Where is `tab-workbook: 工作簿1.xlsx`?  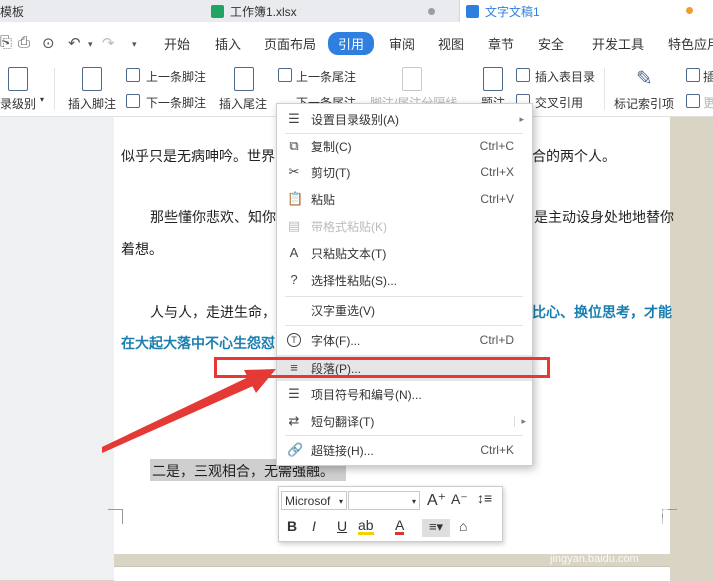
tab-workbook: 工作簿1.xlsx is located at coordinates (325, 11).